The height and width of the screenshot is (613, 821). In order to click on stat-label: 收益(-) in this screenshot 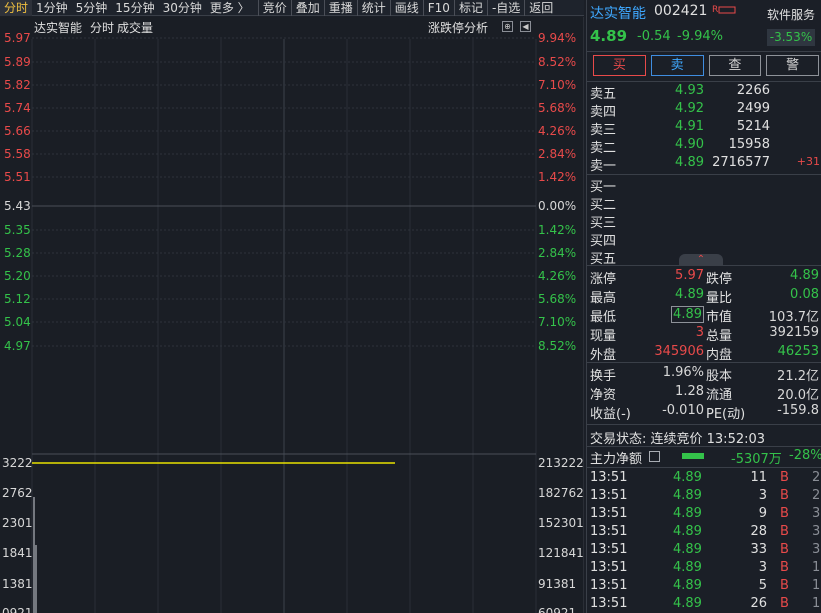, I will do `click(610, 414)`.